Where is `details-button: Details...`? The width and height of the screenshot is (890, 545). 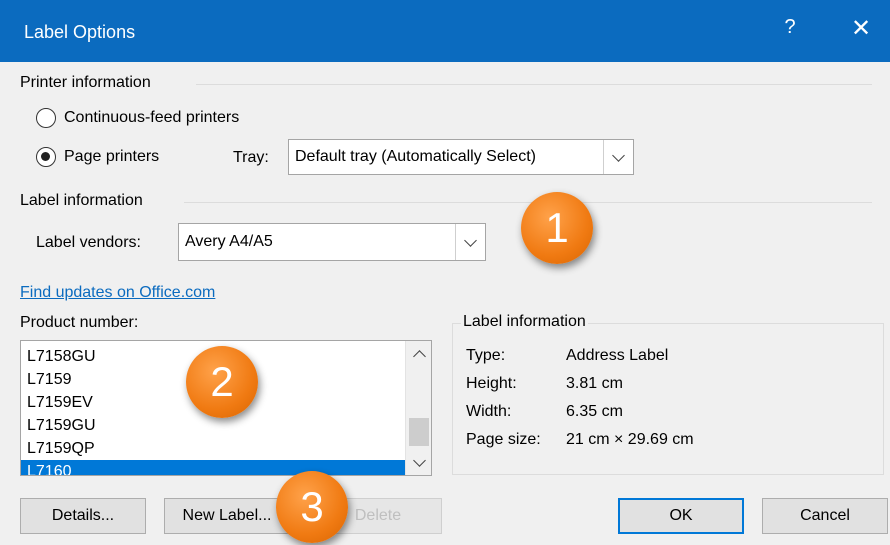
details-button: Details... is located at coordinates (83, 516).